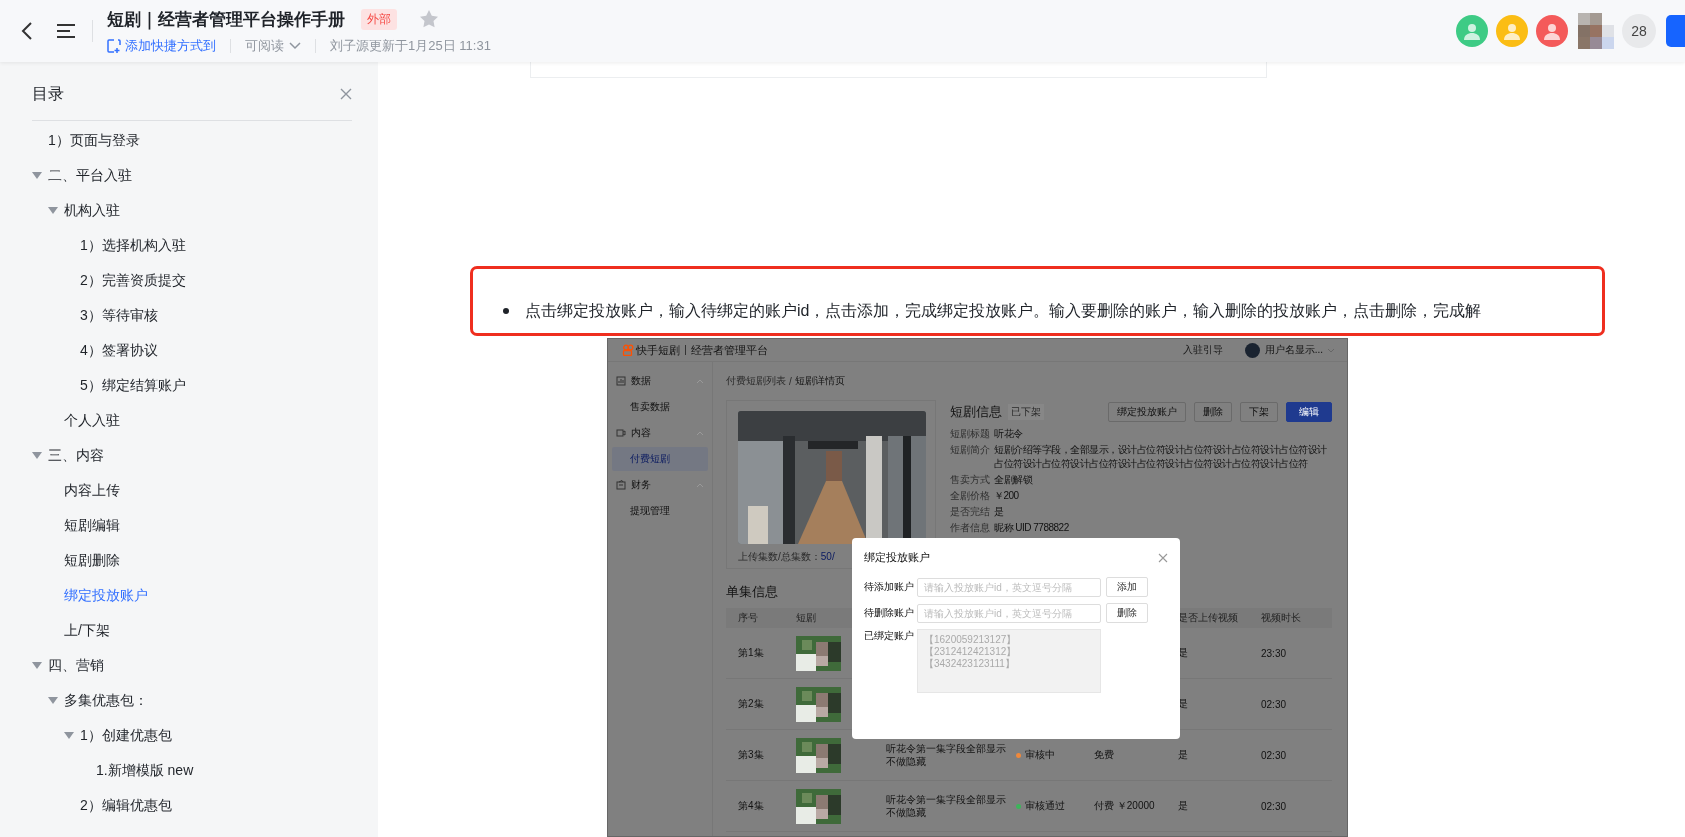 Image resolution: width=1685 pixels, height=837 pixels. Describe the element at coordinates (1161, 457) in the screenshot. I see `field-value: 短剧介绍等字段，全部显示，设计占位符设计占位符设计占位符设计占位符设计占位符设计占位符设计占位符设计占位符设计占位符设计占位符设计占位符` at that location.